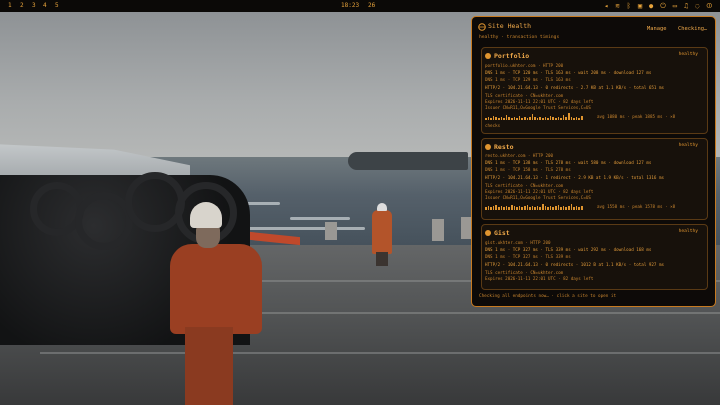  I want to click on latency-summary: avg 1080 ms · peak 1885 ms · ×8, so click(636, 116).